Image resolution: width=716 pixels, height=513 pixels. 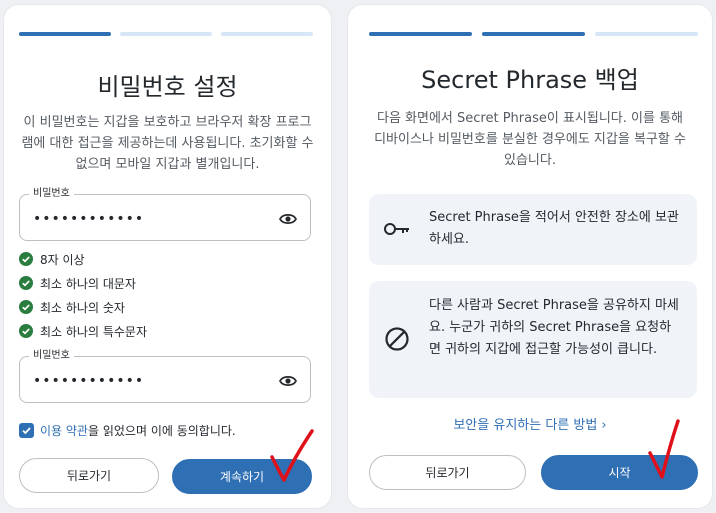 I want to click on prohibited-icon, so click(x=397, y=339).